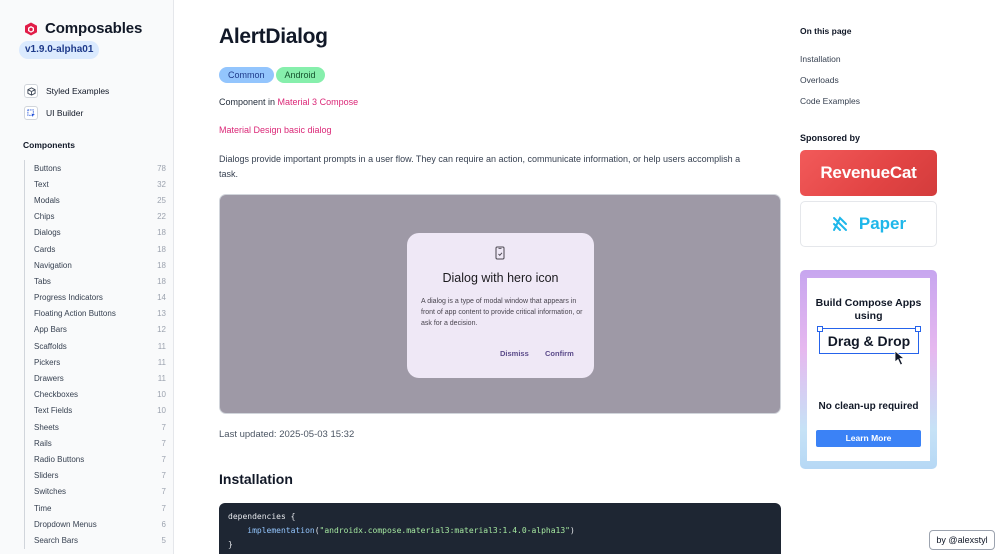  What do you see at coordinates (50, 492) in the screenshot?
I see `item-label: Switches` at bounding box center [50, 492].